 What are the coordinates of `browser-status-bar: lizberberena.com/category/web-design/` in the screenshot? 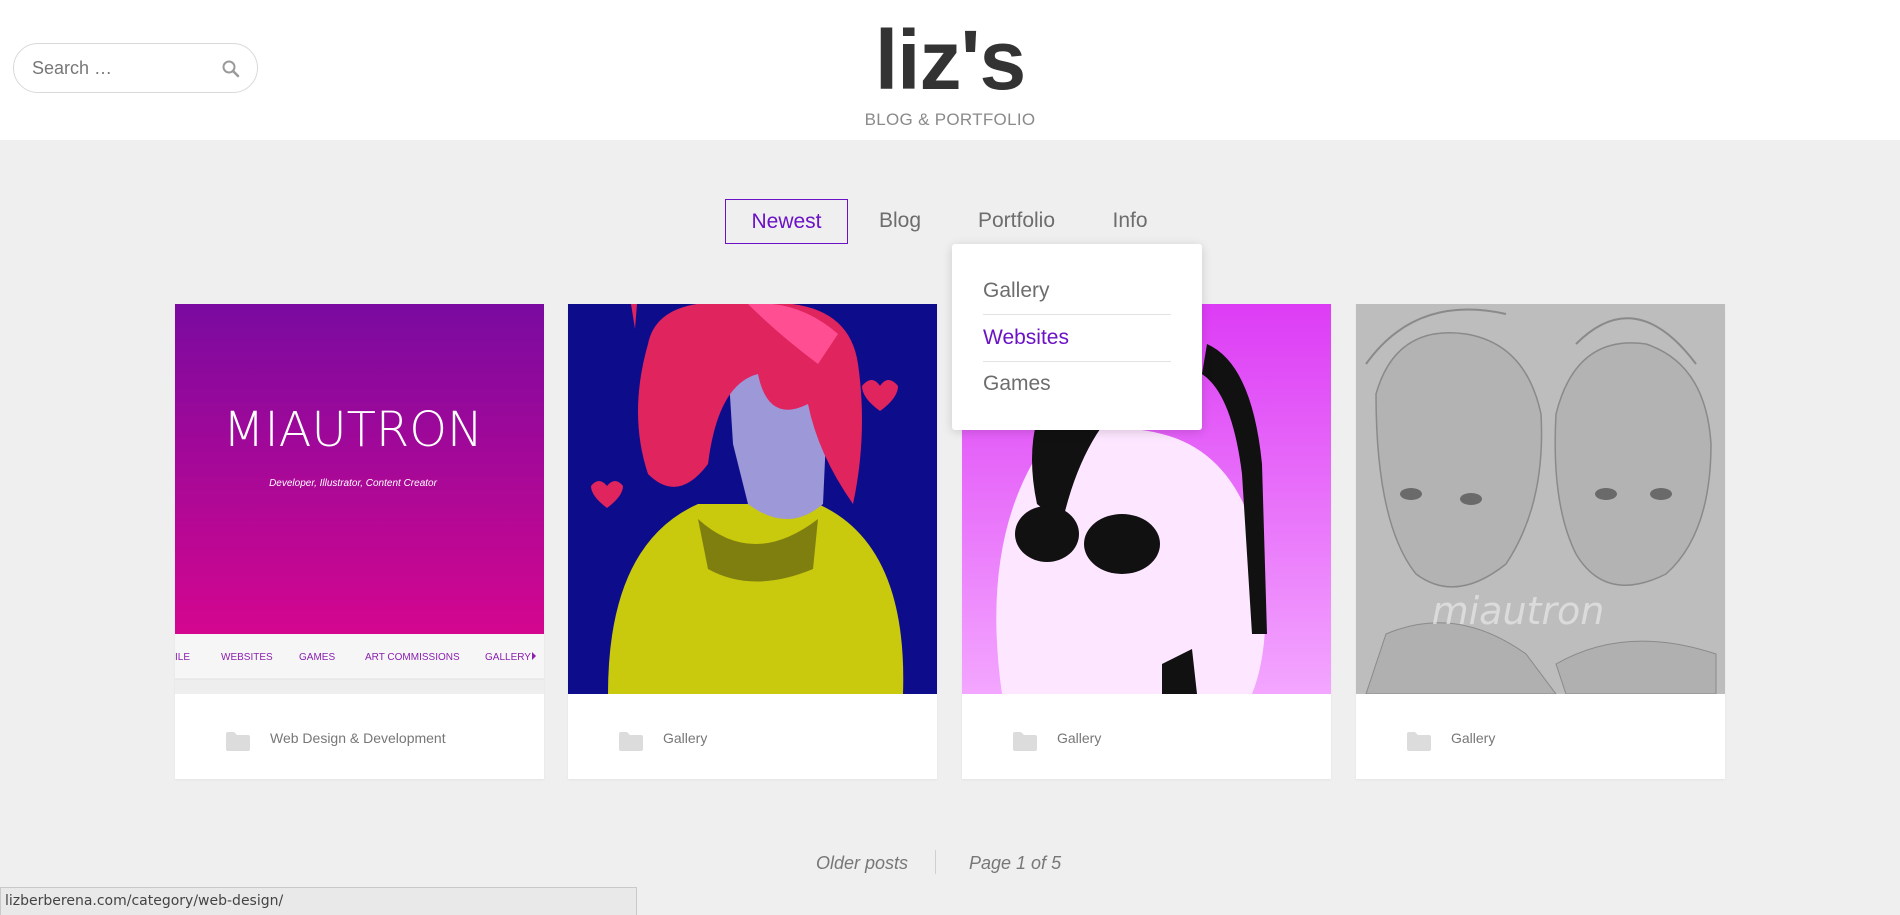 It's located at (318, 901).